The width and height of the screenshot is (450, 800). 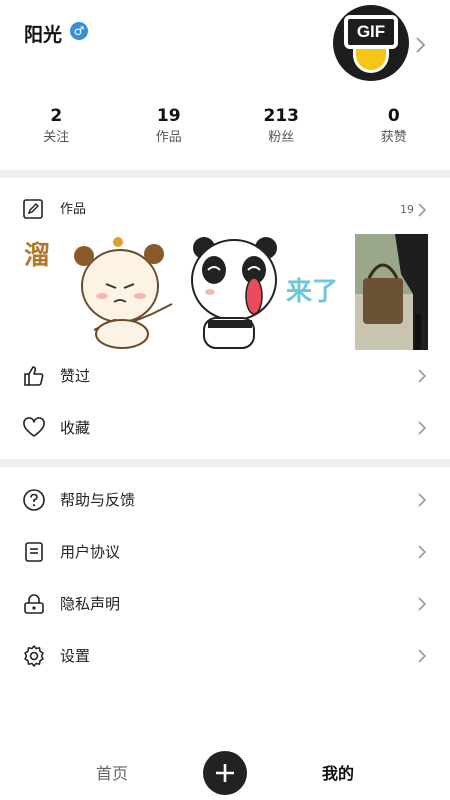 I want to click on nav-home: 首页, so click(x=112, y=772).